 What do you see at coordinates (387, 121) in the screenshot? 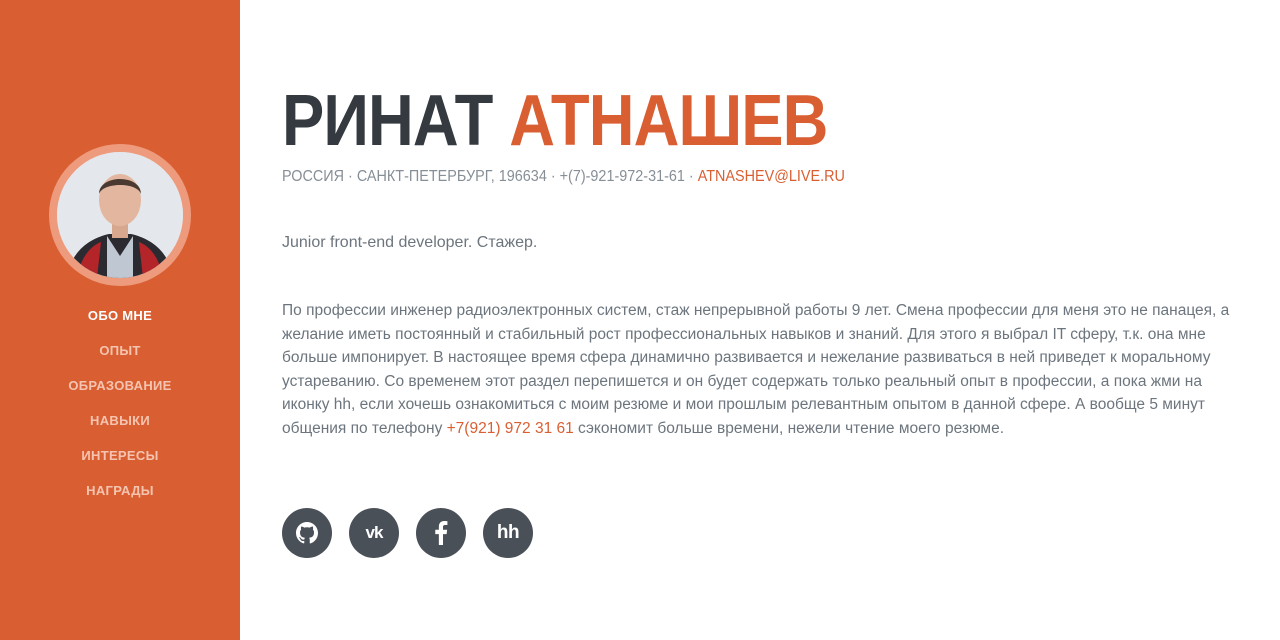
I see `first-name: РИНАТ` at bounding box center [387, 121].